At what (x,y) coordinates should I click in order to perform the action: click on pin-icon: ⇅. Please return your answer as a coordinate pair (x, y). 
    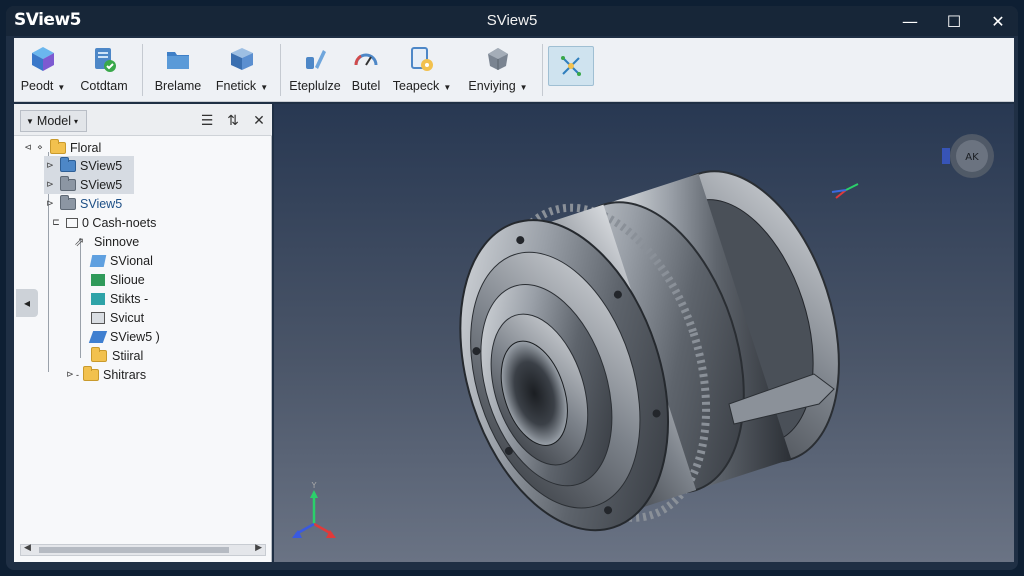
    Looking at the image, I should click on (233, 121).